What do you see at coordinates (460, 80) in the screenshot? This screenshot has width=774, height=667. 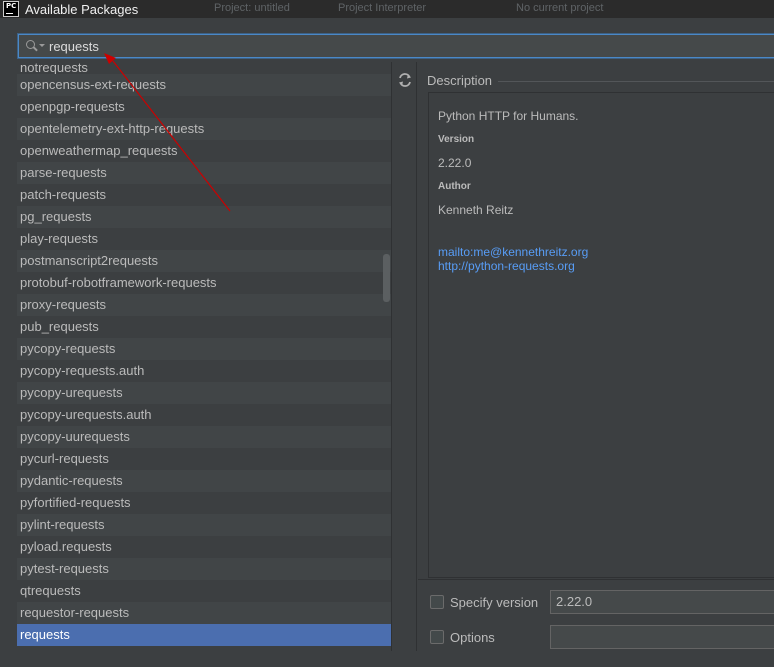 I see `description-header: Description` at bounding box center [460, 80].